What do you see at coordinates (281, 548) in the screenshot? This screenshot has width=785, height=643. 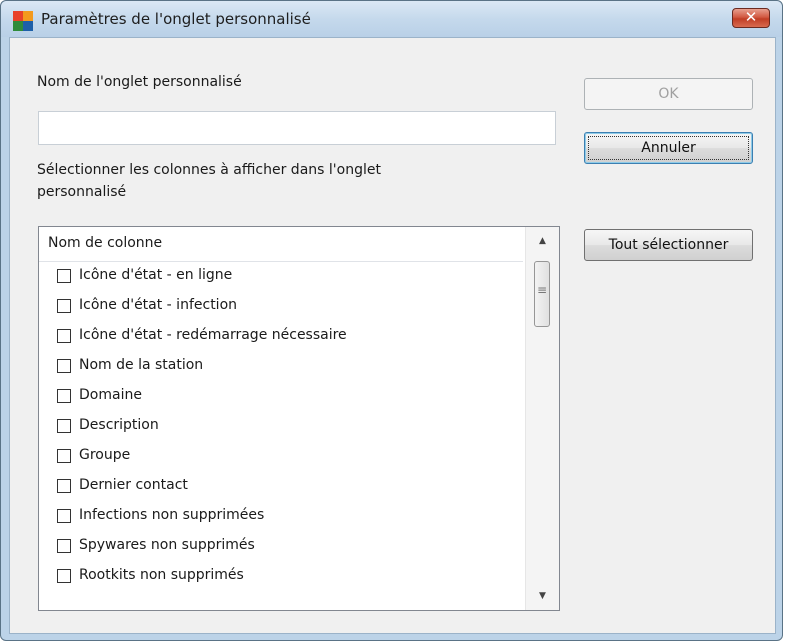 I see `list-item: Spywares non supprimés` at bounding box center [281, 548].